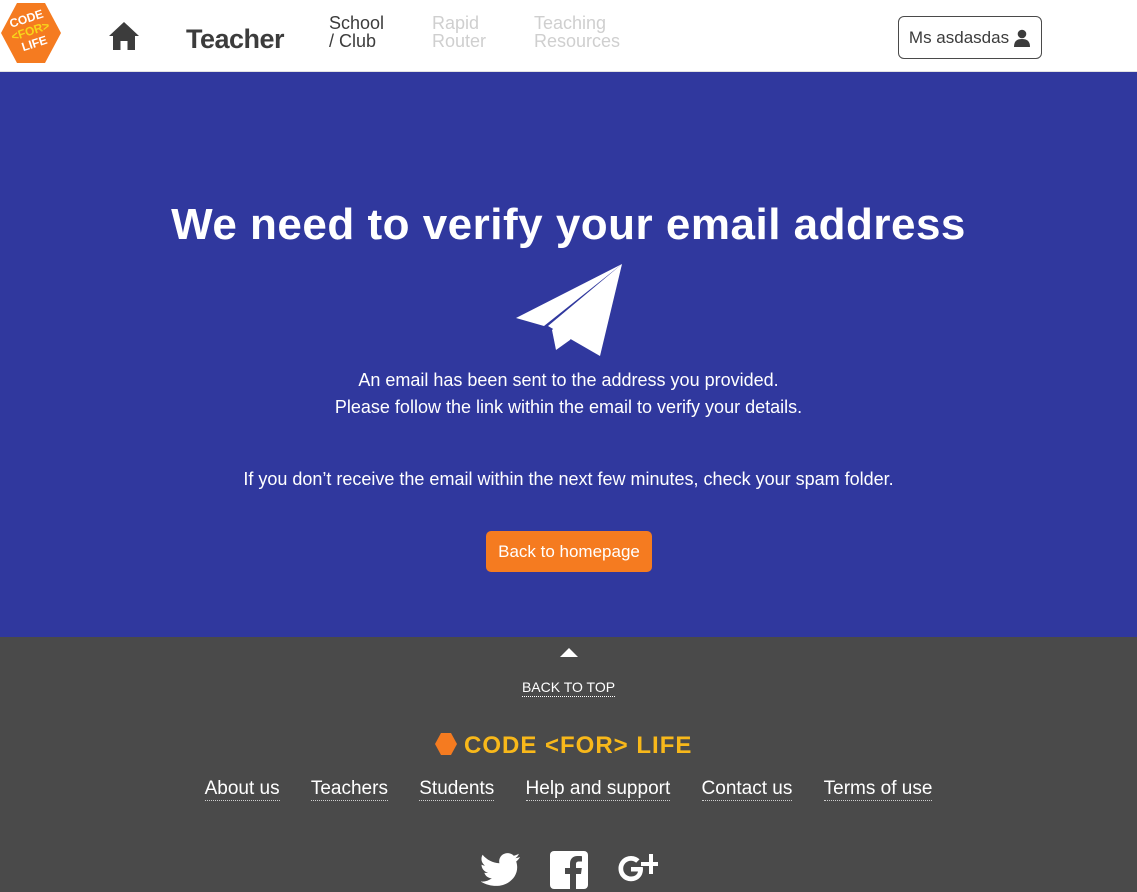 This screenshot has width=1137, height=892. I want to click on footer-link-teachers: Teachers, so click(349, 789).